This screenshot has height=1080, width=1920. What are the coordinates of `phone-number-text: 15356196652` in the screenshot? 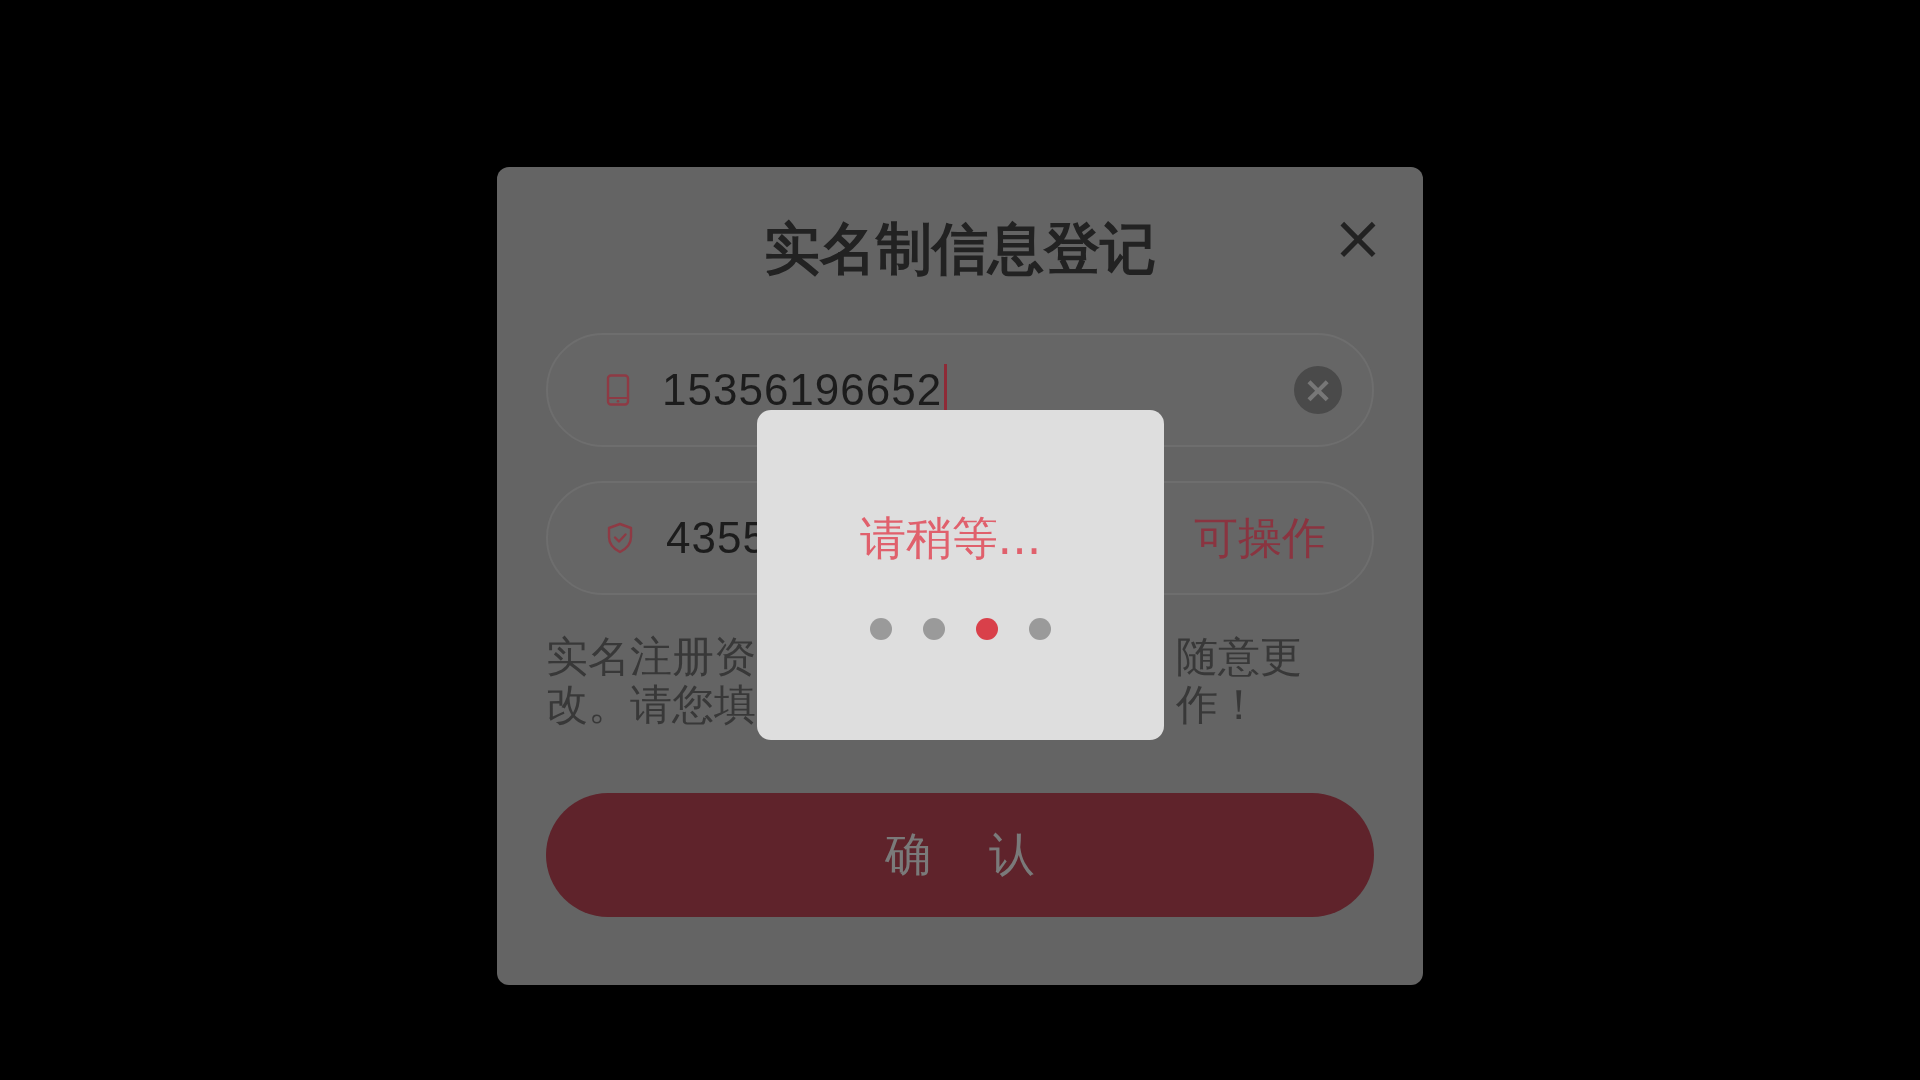 It's located at (802, 390).